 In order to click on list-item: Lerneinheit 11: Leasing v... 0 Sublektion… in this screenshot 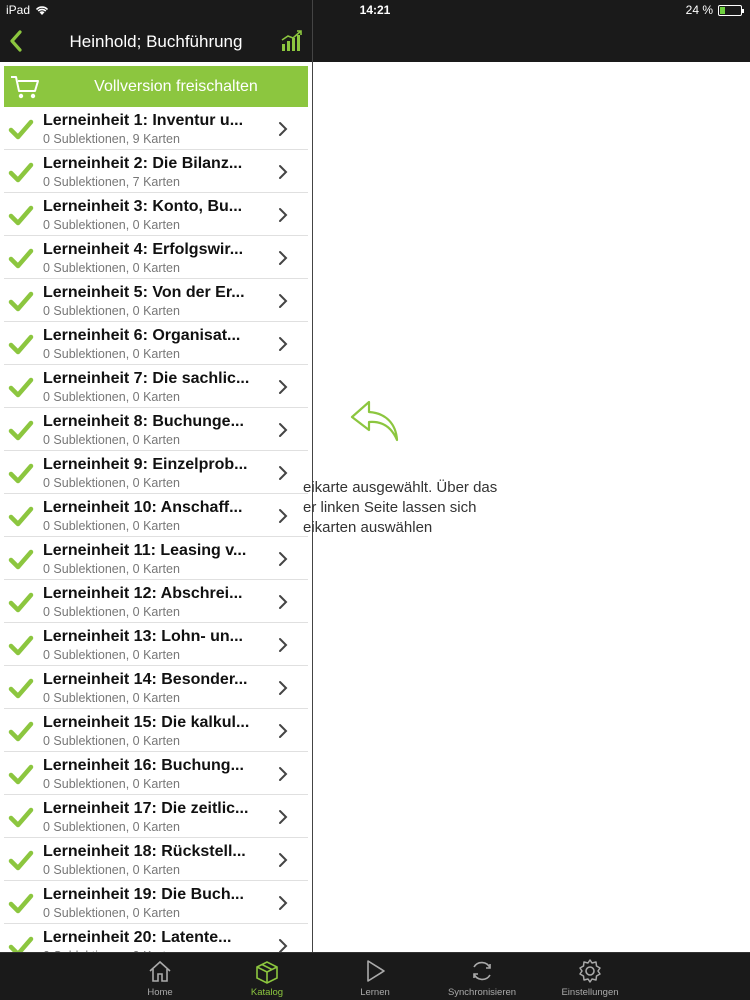, I will do `click(156, 558)`.